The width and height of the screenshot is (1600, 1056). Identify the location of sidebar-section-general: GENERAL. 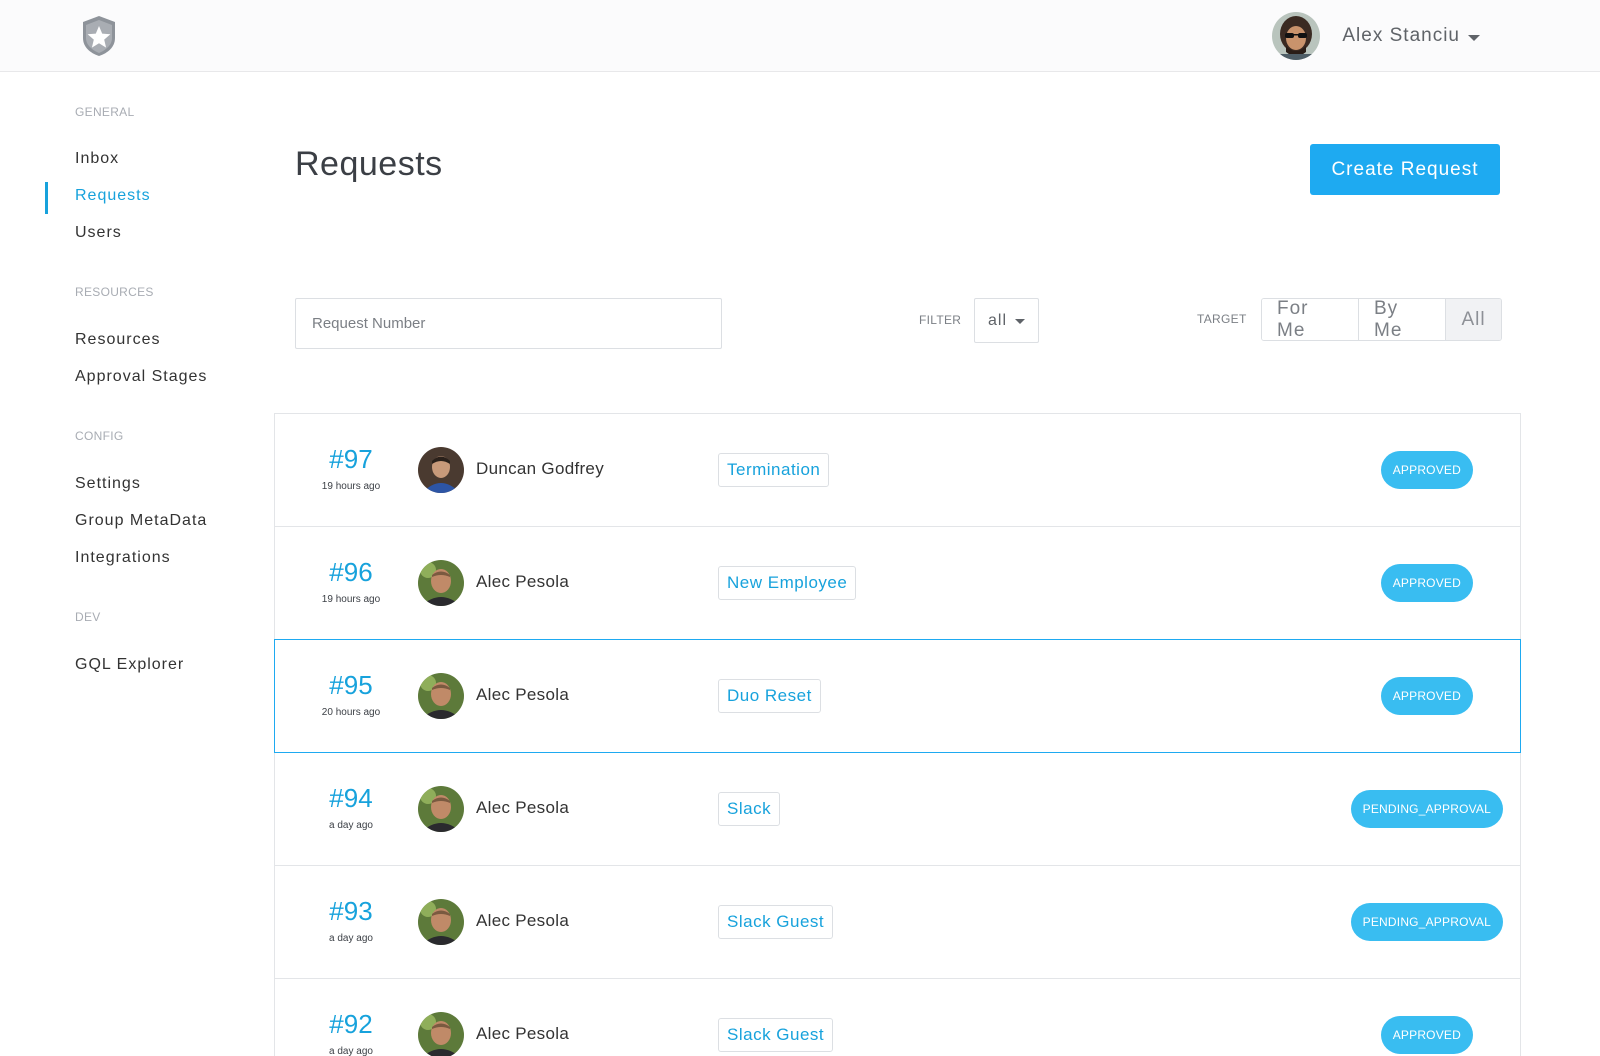
(105, 112).